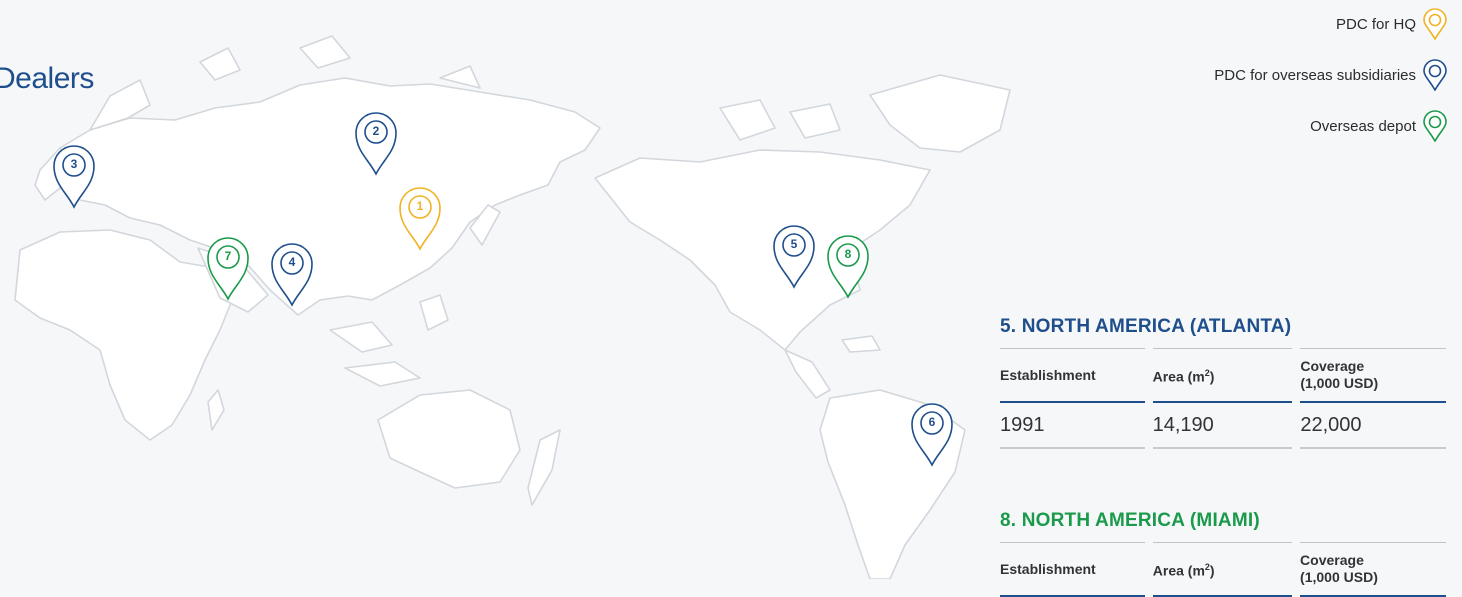 The width and height of the screenshot is (1462, 597). Describe the element at coordinates (1222, 426) in the screenshot. I see `value-area: 14,190` at that location.